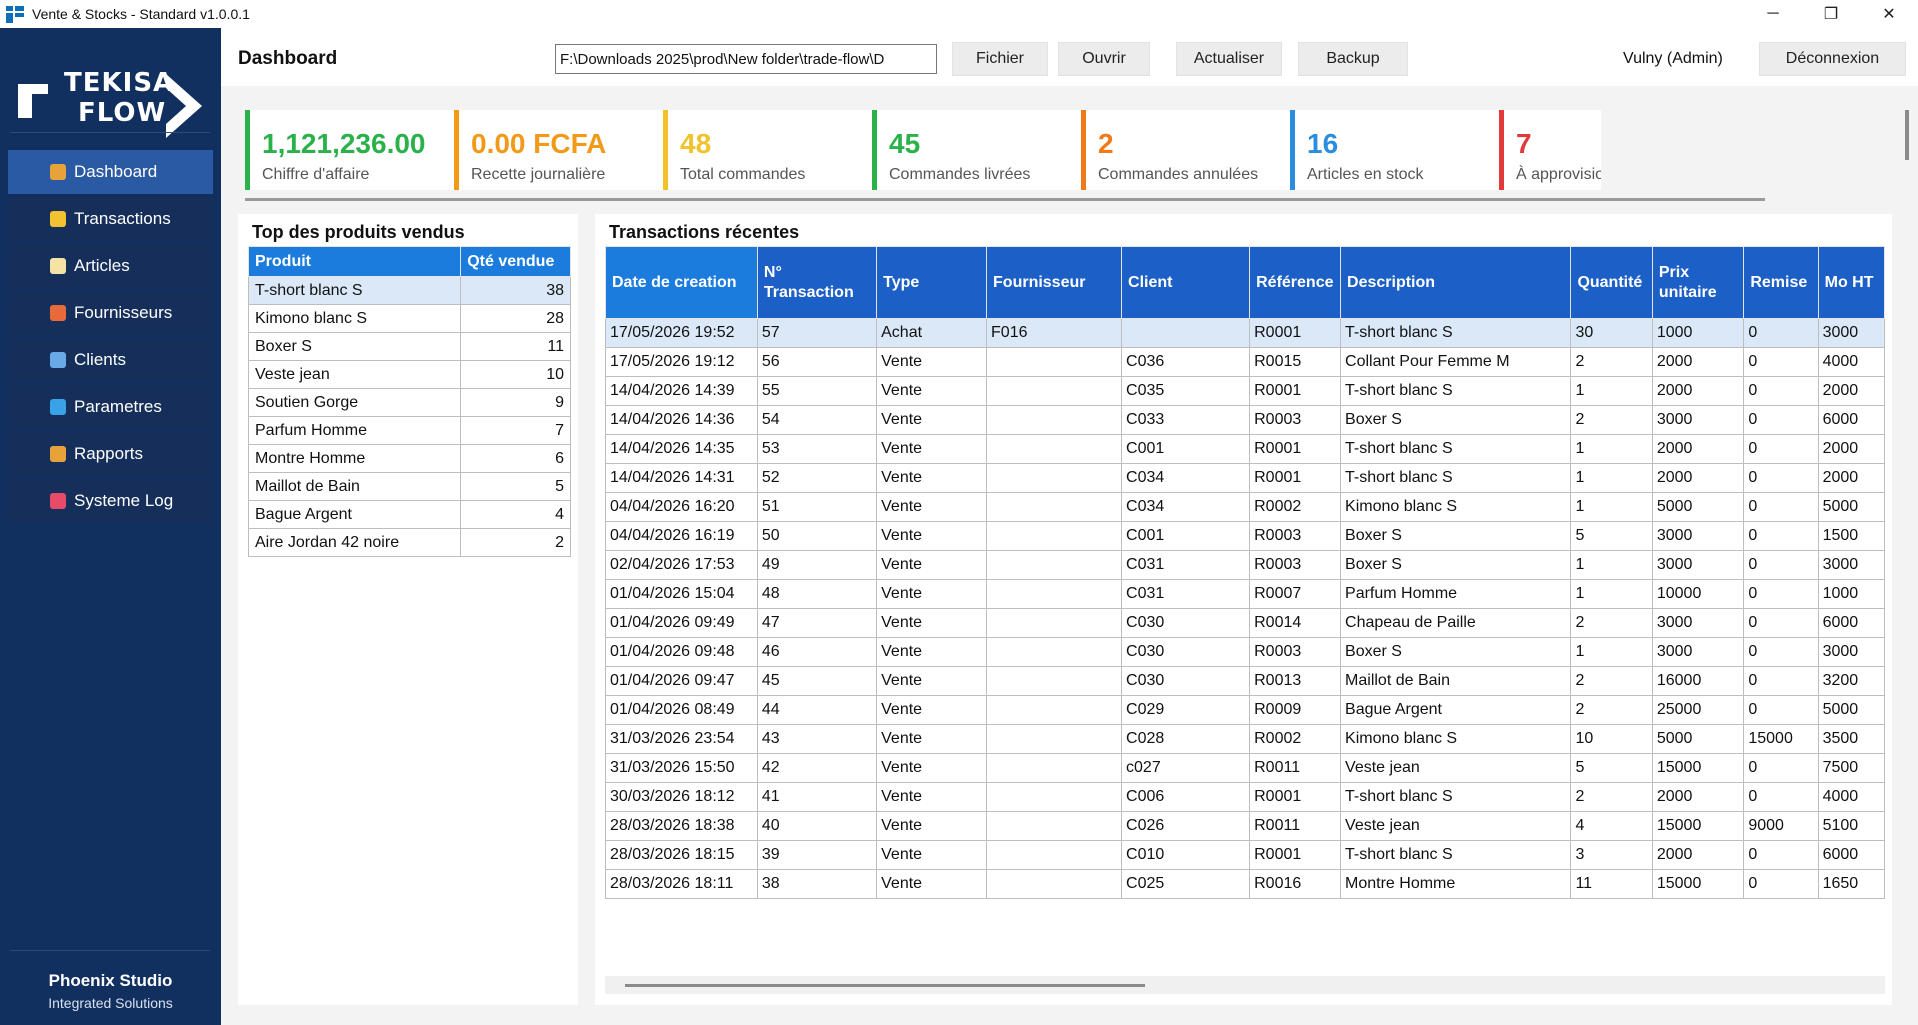 The width and height of the screenshot is (1918, 1025). Describe the element at coordinates (110, 219) in the screenshot. I see `sidebar-item-transactions: Transactions` at that location.